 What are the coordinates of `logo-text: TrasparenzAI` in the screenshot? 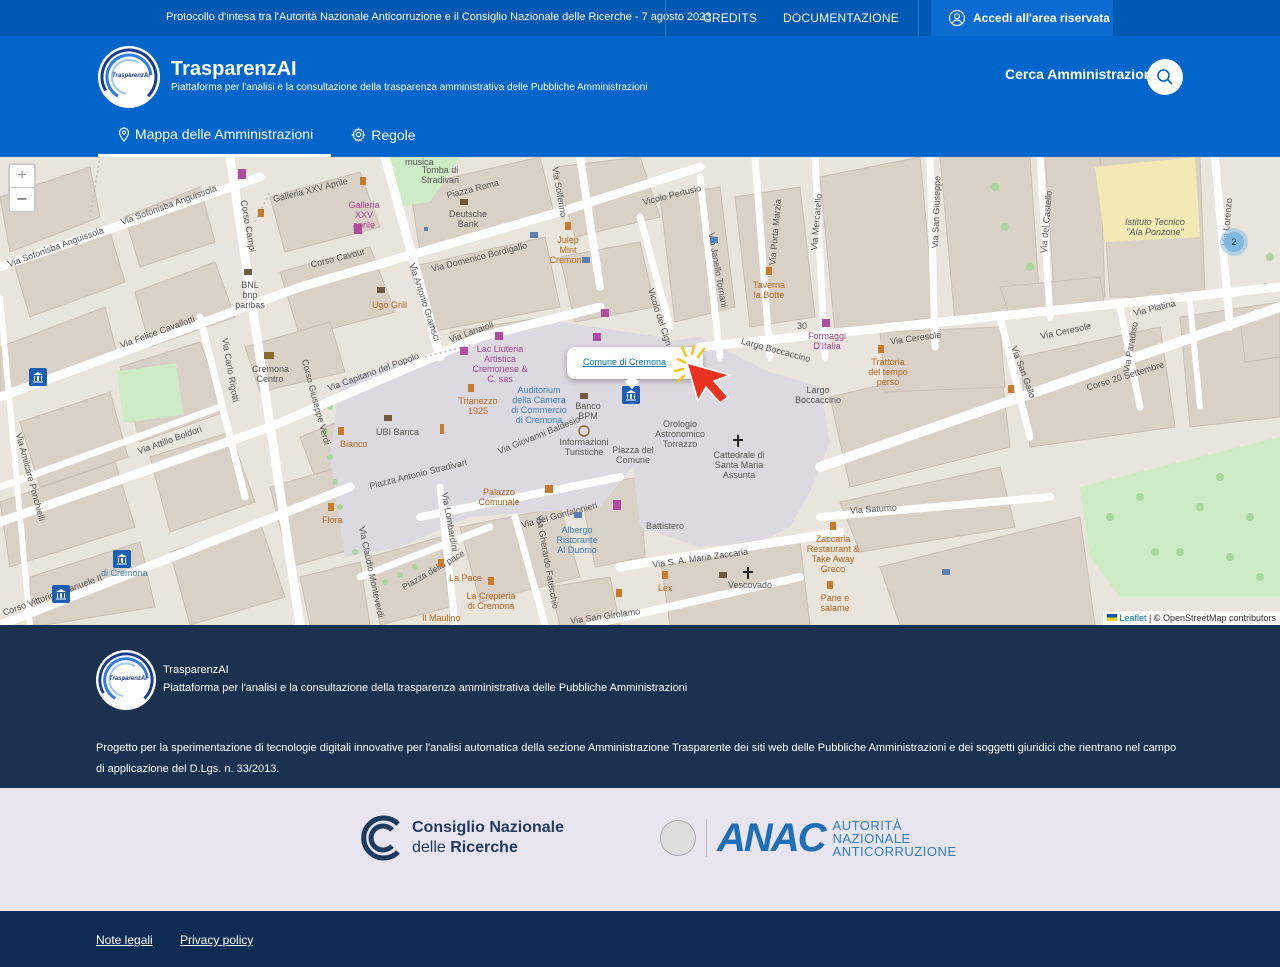 It's located at (131, 76).